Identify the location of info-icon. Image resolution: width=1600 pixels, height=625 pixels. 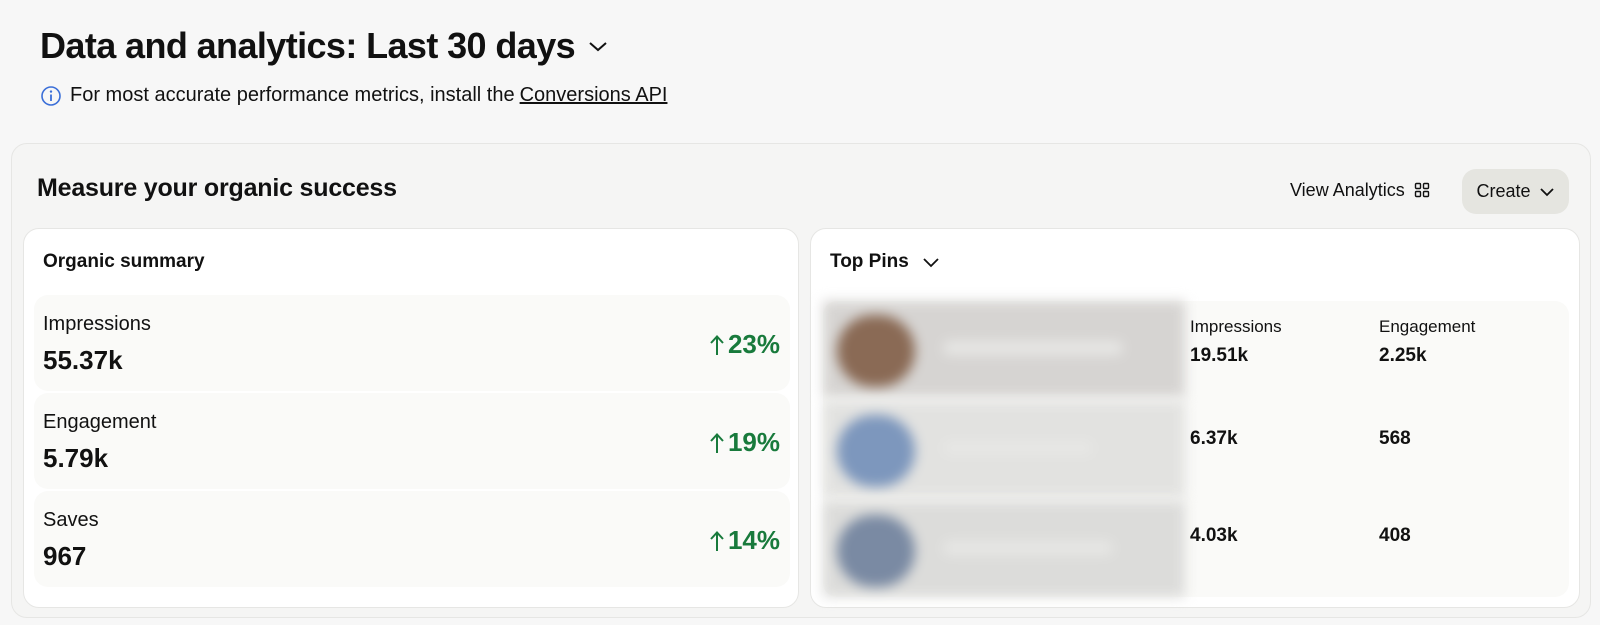
(51, 96).